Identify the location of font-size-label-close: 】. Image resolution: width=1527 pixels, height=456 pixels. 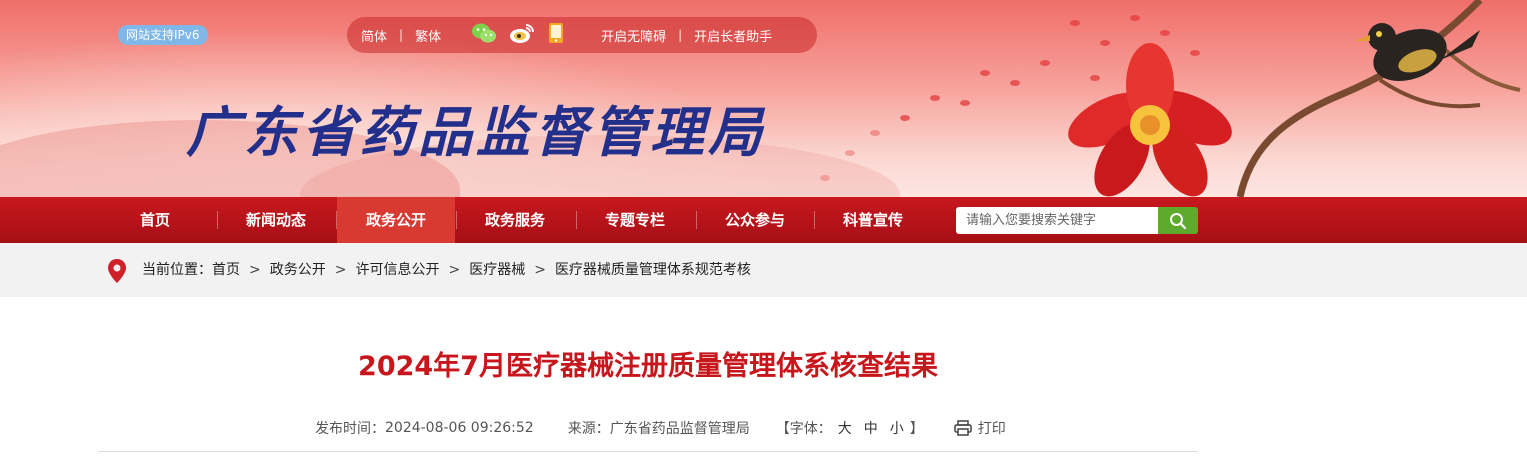
(916, 429).